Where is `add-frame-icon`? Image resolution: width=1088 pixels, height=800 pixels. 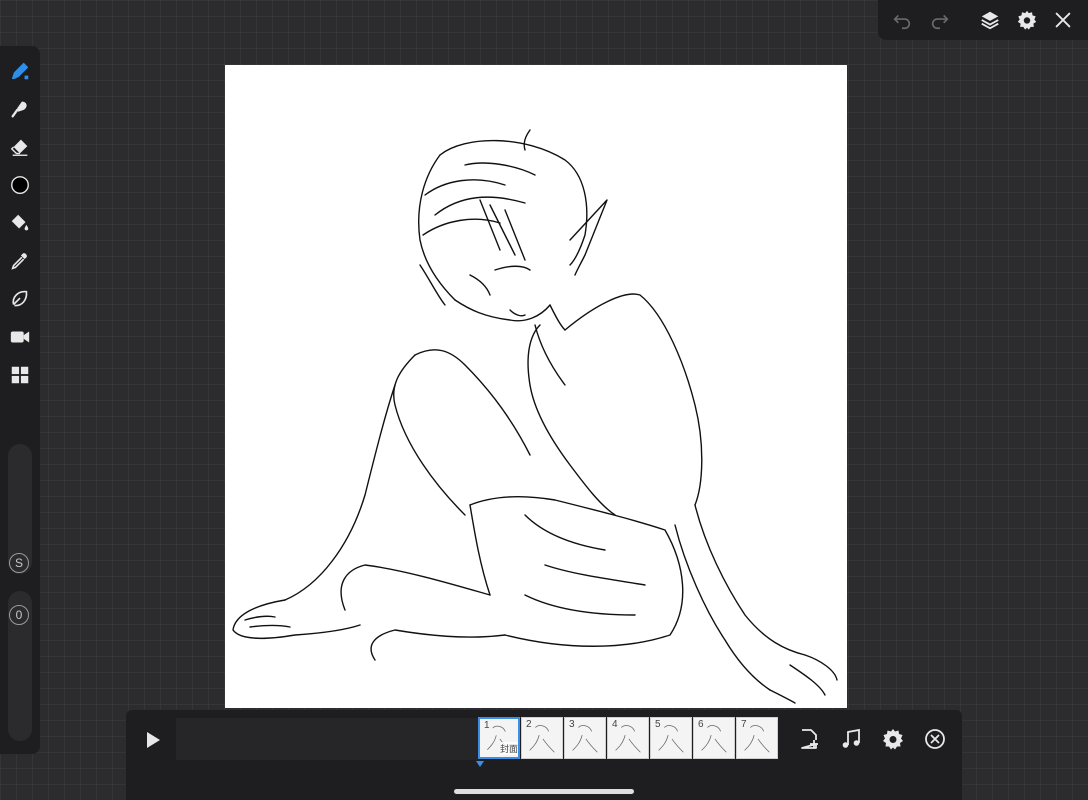 add-frame-icon is located at coordinates (809, 739).